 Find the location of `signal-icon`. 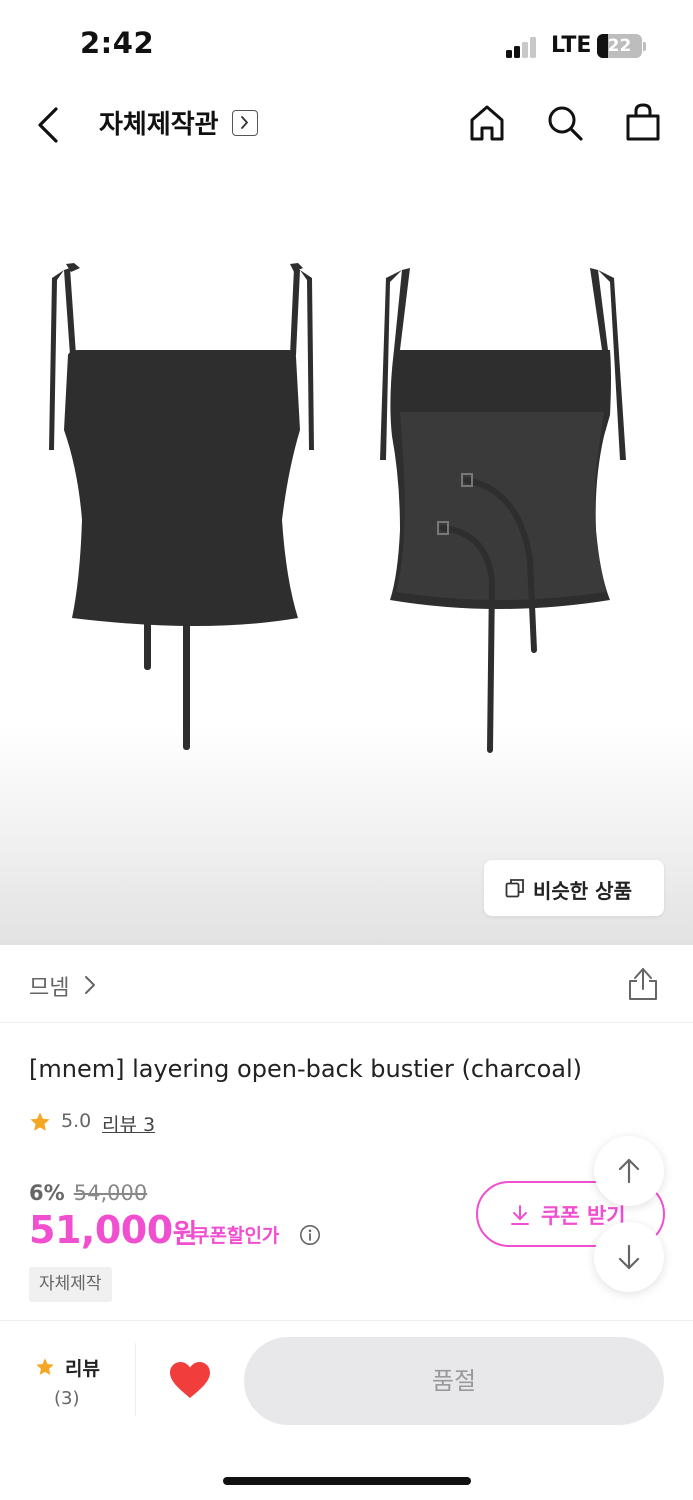

signal-icon is located at coordinates (521, 47).